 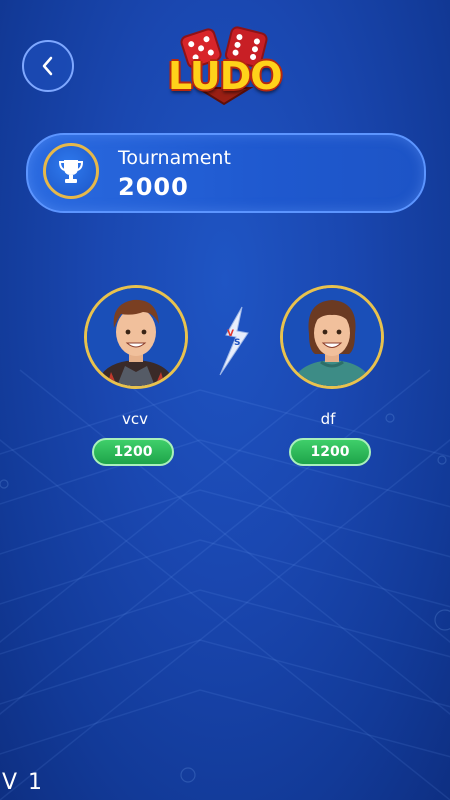 I want to click on player-1-score-badge: 1200, so click(x=133, y=452).